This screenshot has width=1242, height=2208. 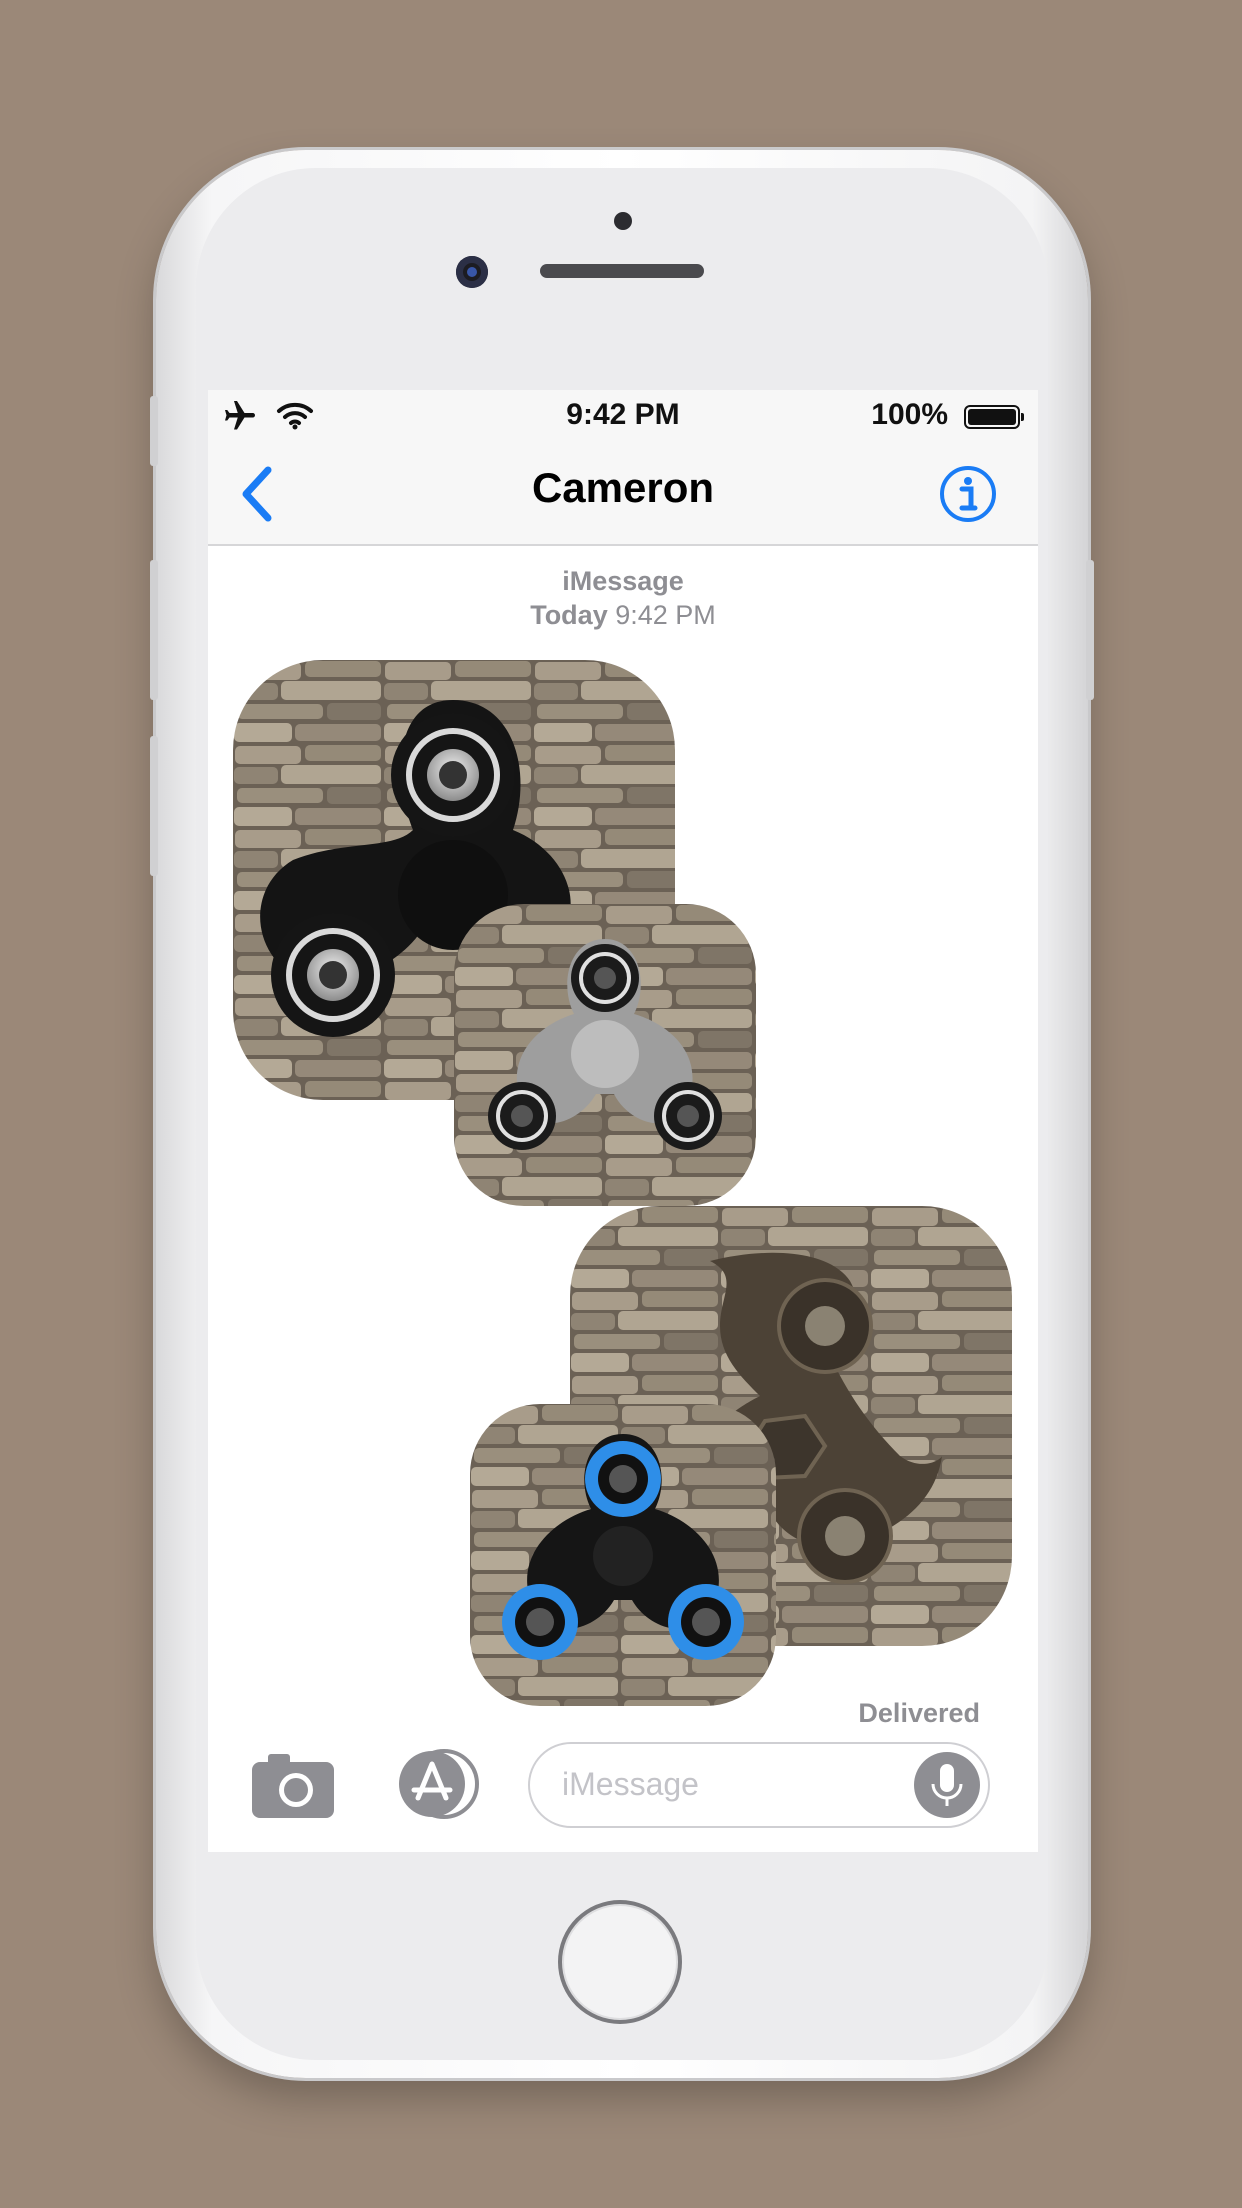 I want to click on microphone-icon, so click(x=947, y=1785).